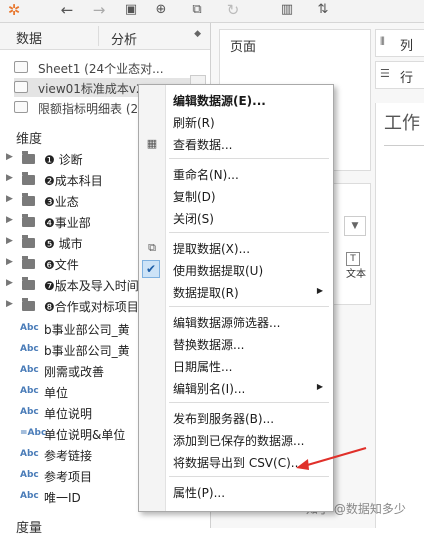  I want to click on field-label: 参考链接, so click(68, 456).